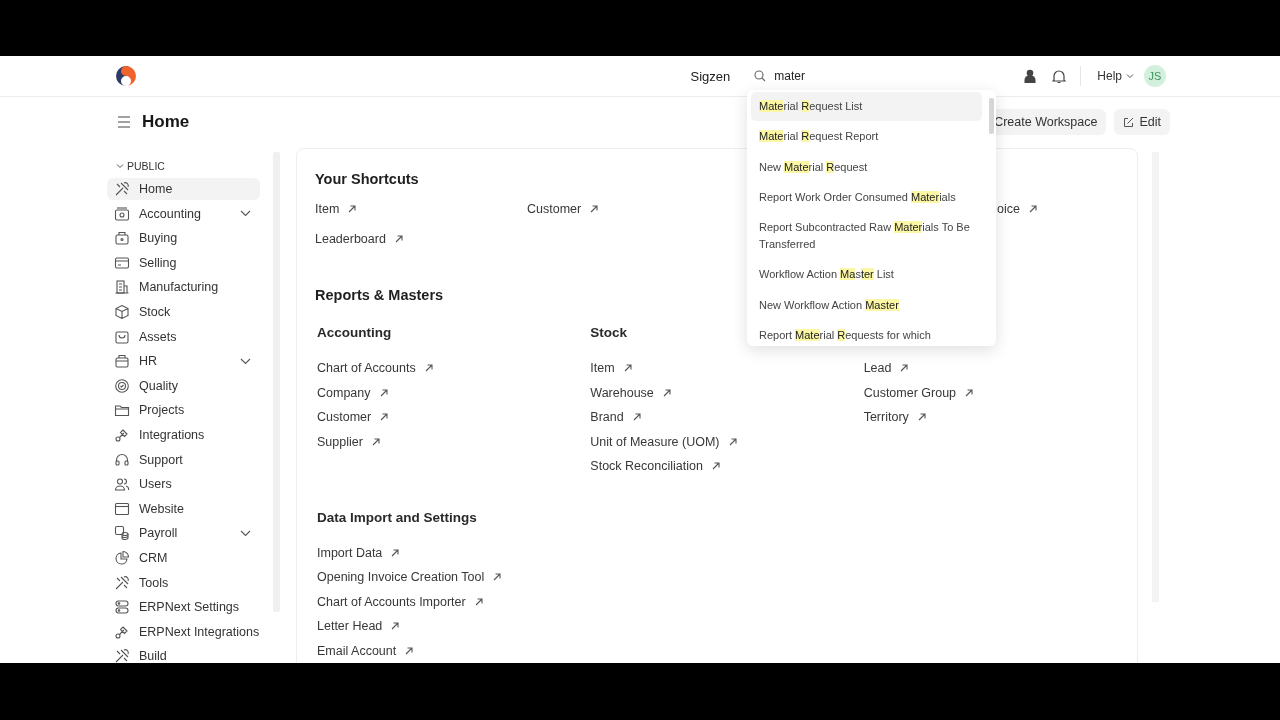  Describe the element at coordinates (183, 213) in the screenshot. I see `sidebar-item: Accounting` at that location.